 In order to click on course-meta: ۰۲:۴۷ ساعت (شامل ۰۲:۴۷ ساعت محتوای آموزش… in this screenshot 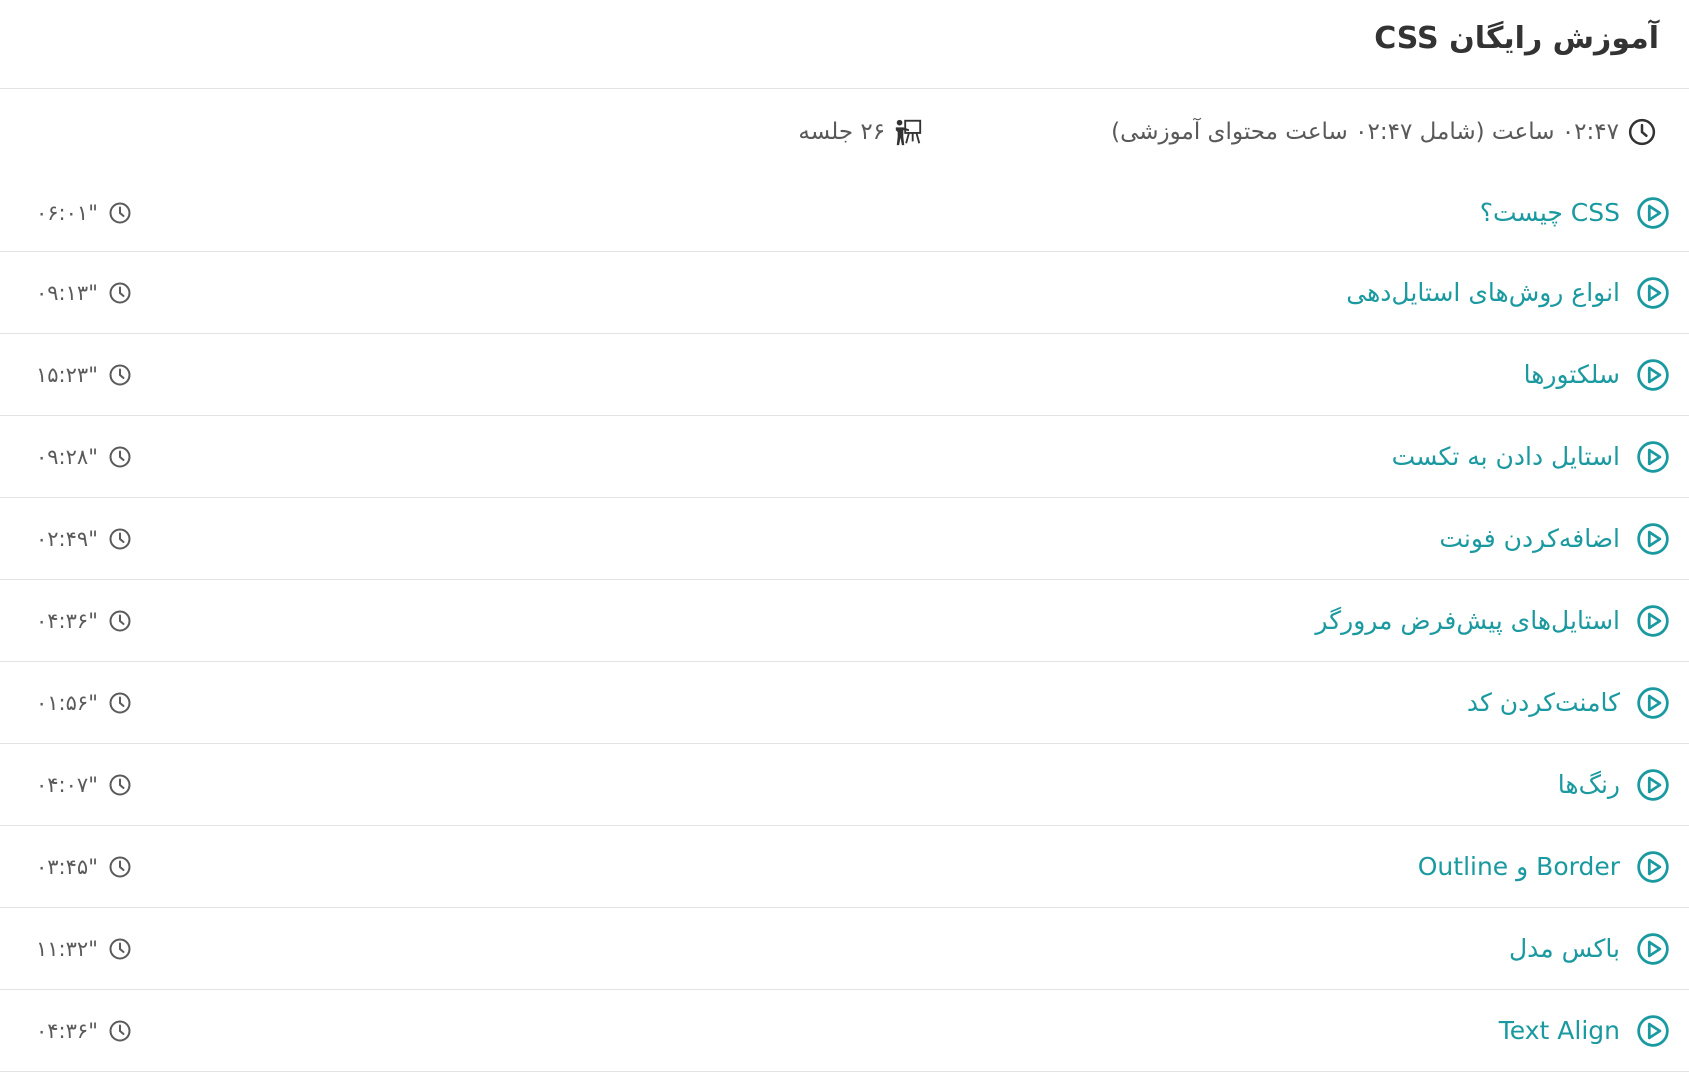, I will do `click(844, 131)`.